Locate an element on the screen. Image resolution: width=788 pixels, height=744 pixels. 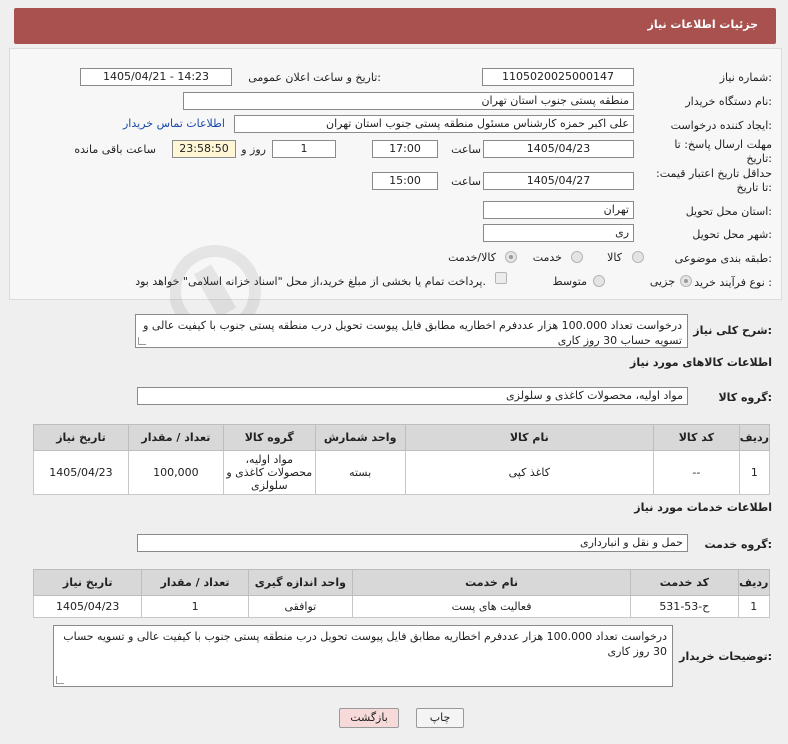
province-field: تهران is located at coordinates (558, 210).